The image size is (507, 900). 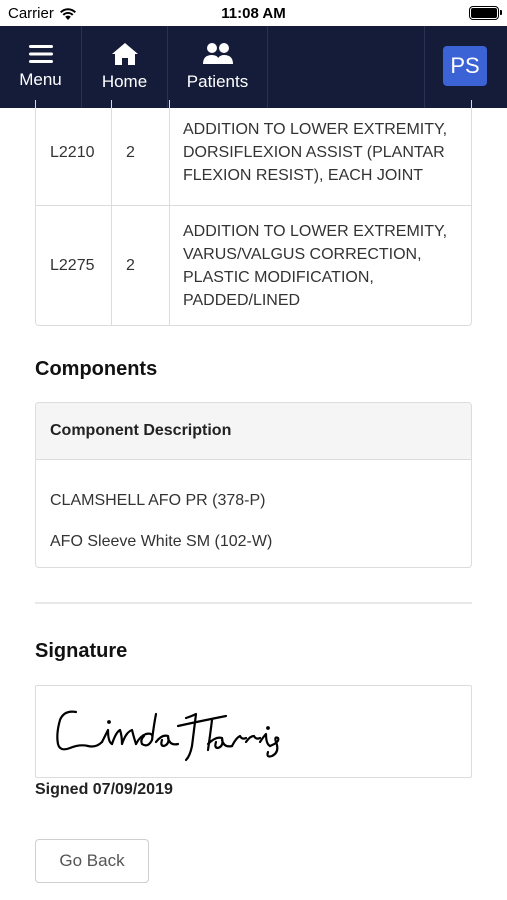 What do you see at coordinates (253, 431) in the screenshot?
I see `component-description-header: Component Description` at bounding box center [253, 431].